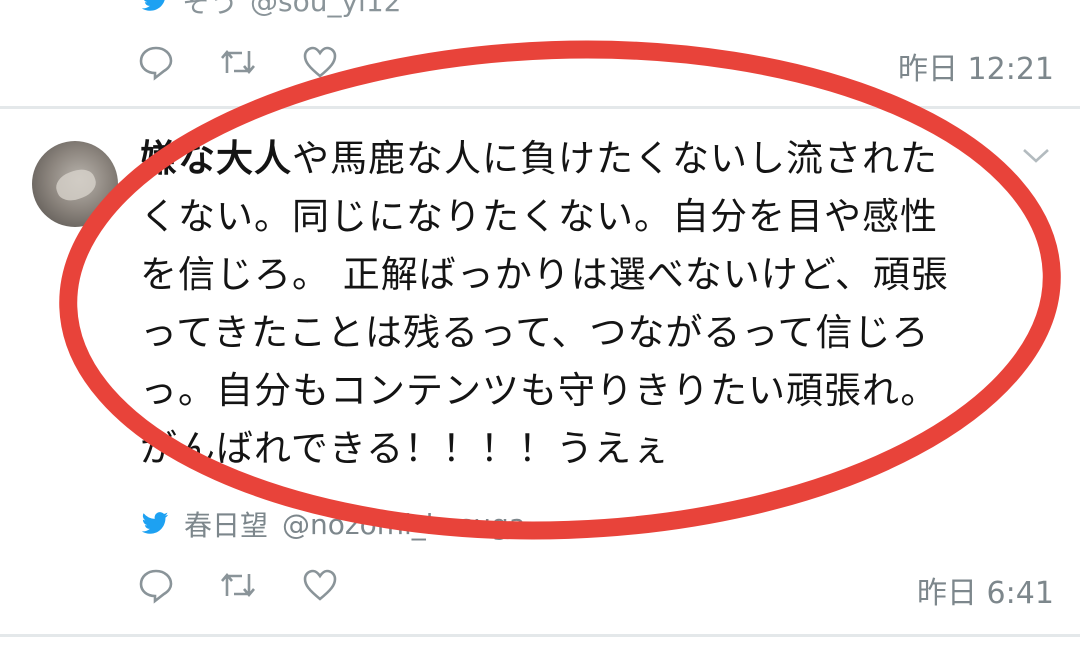 The width and height of the screenshot is (1080, 647). Describe the element at coordinates (1036, 156) in the screenshot. I see `chevron-down-icon` at that location.